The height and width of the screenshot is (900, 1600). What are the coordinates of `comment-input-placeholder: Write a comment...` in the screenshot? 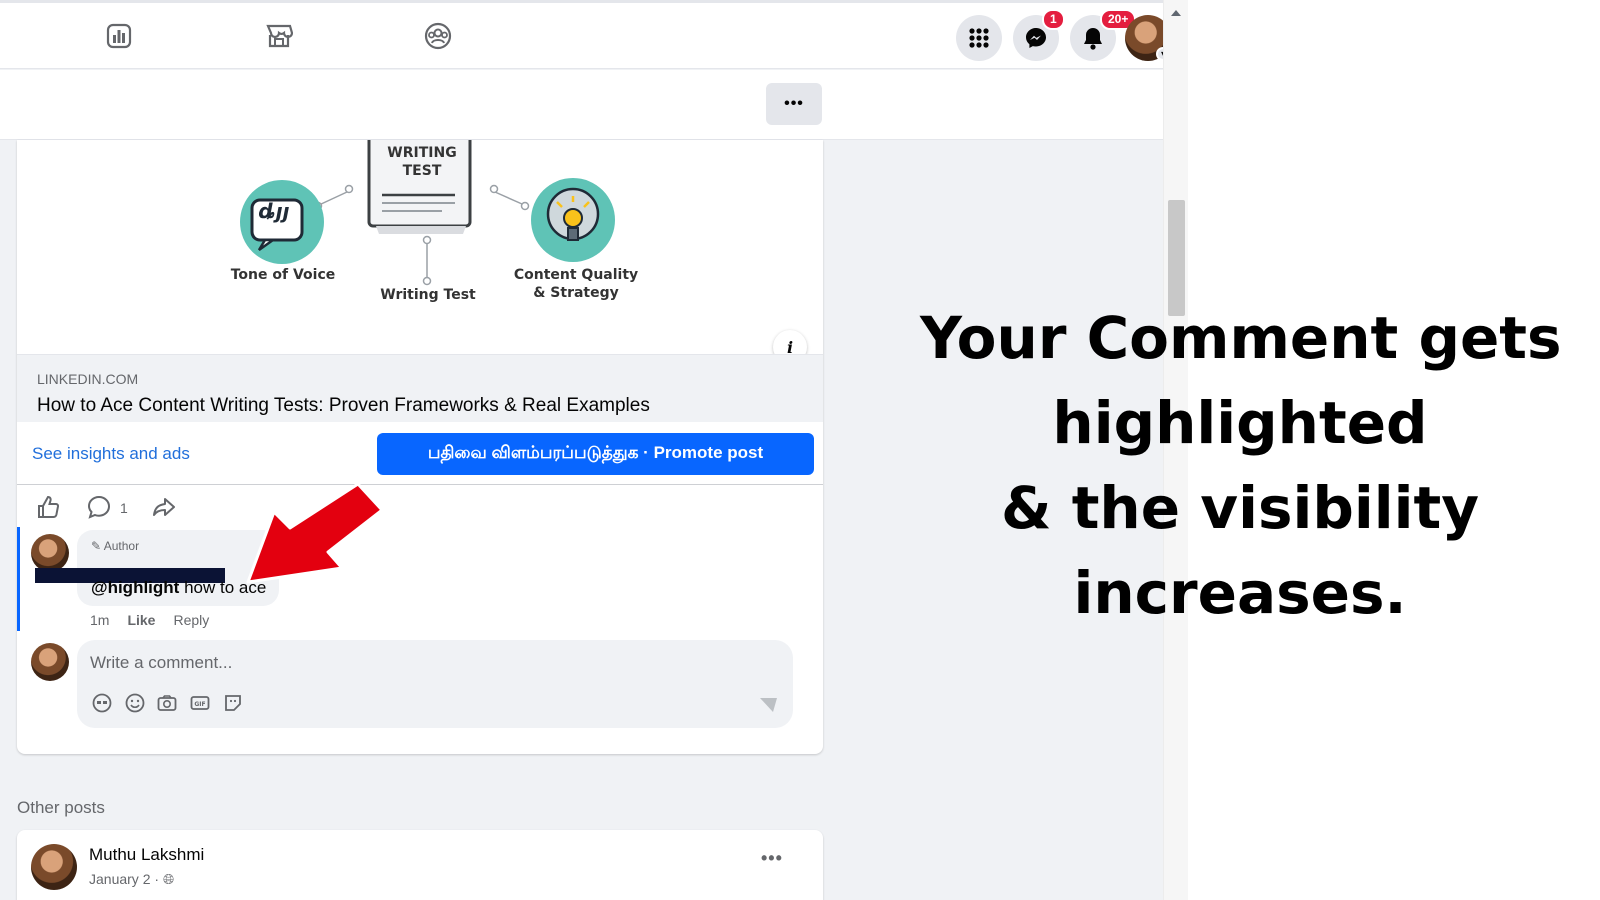 It's located at (161, 663).